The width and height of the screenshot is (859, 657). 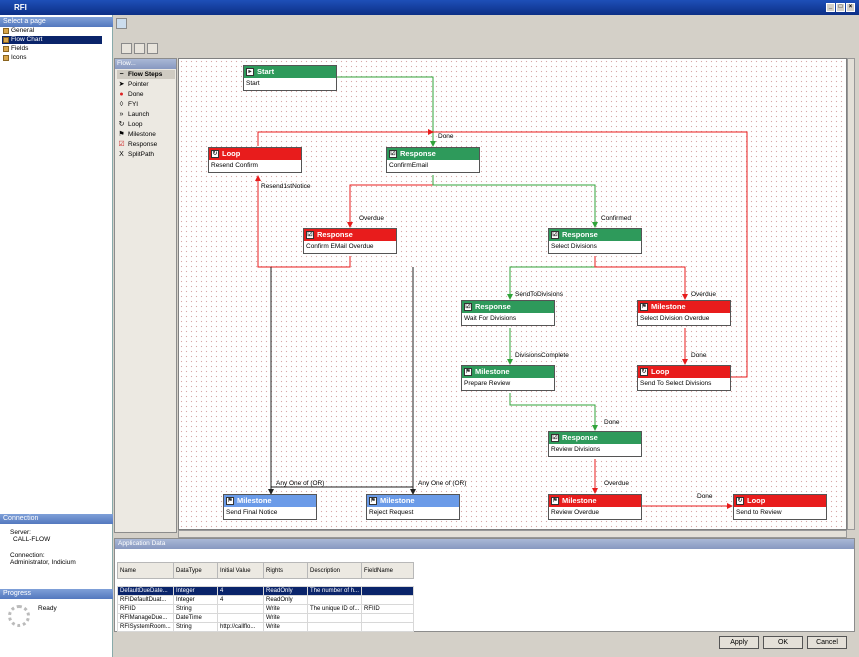 I want to click on start-icon: ▸, so click(x=250, y=72).